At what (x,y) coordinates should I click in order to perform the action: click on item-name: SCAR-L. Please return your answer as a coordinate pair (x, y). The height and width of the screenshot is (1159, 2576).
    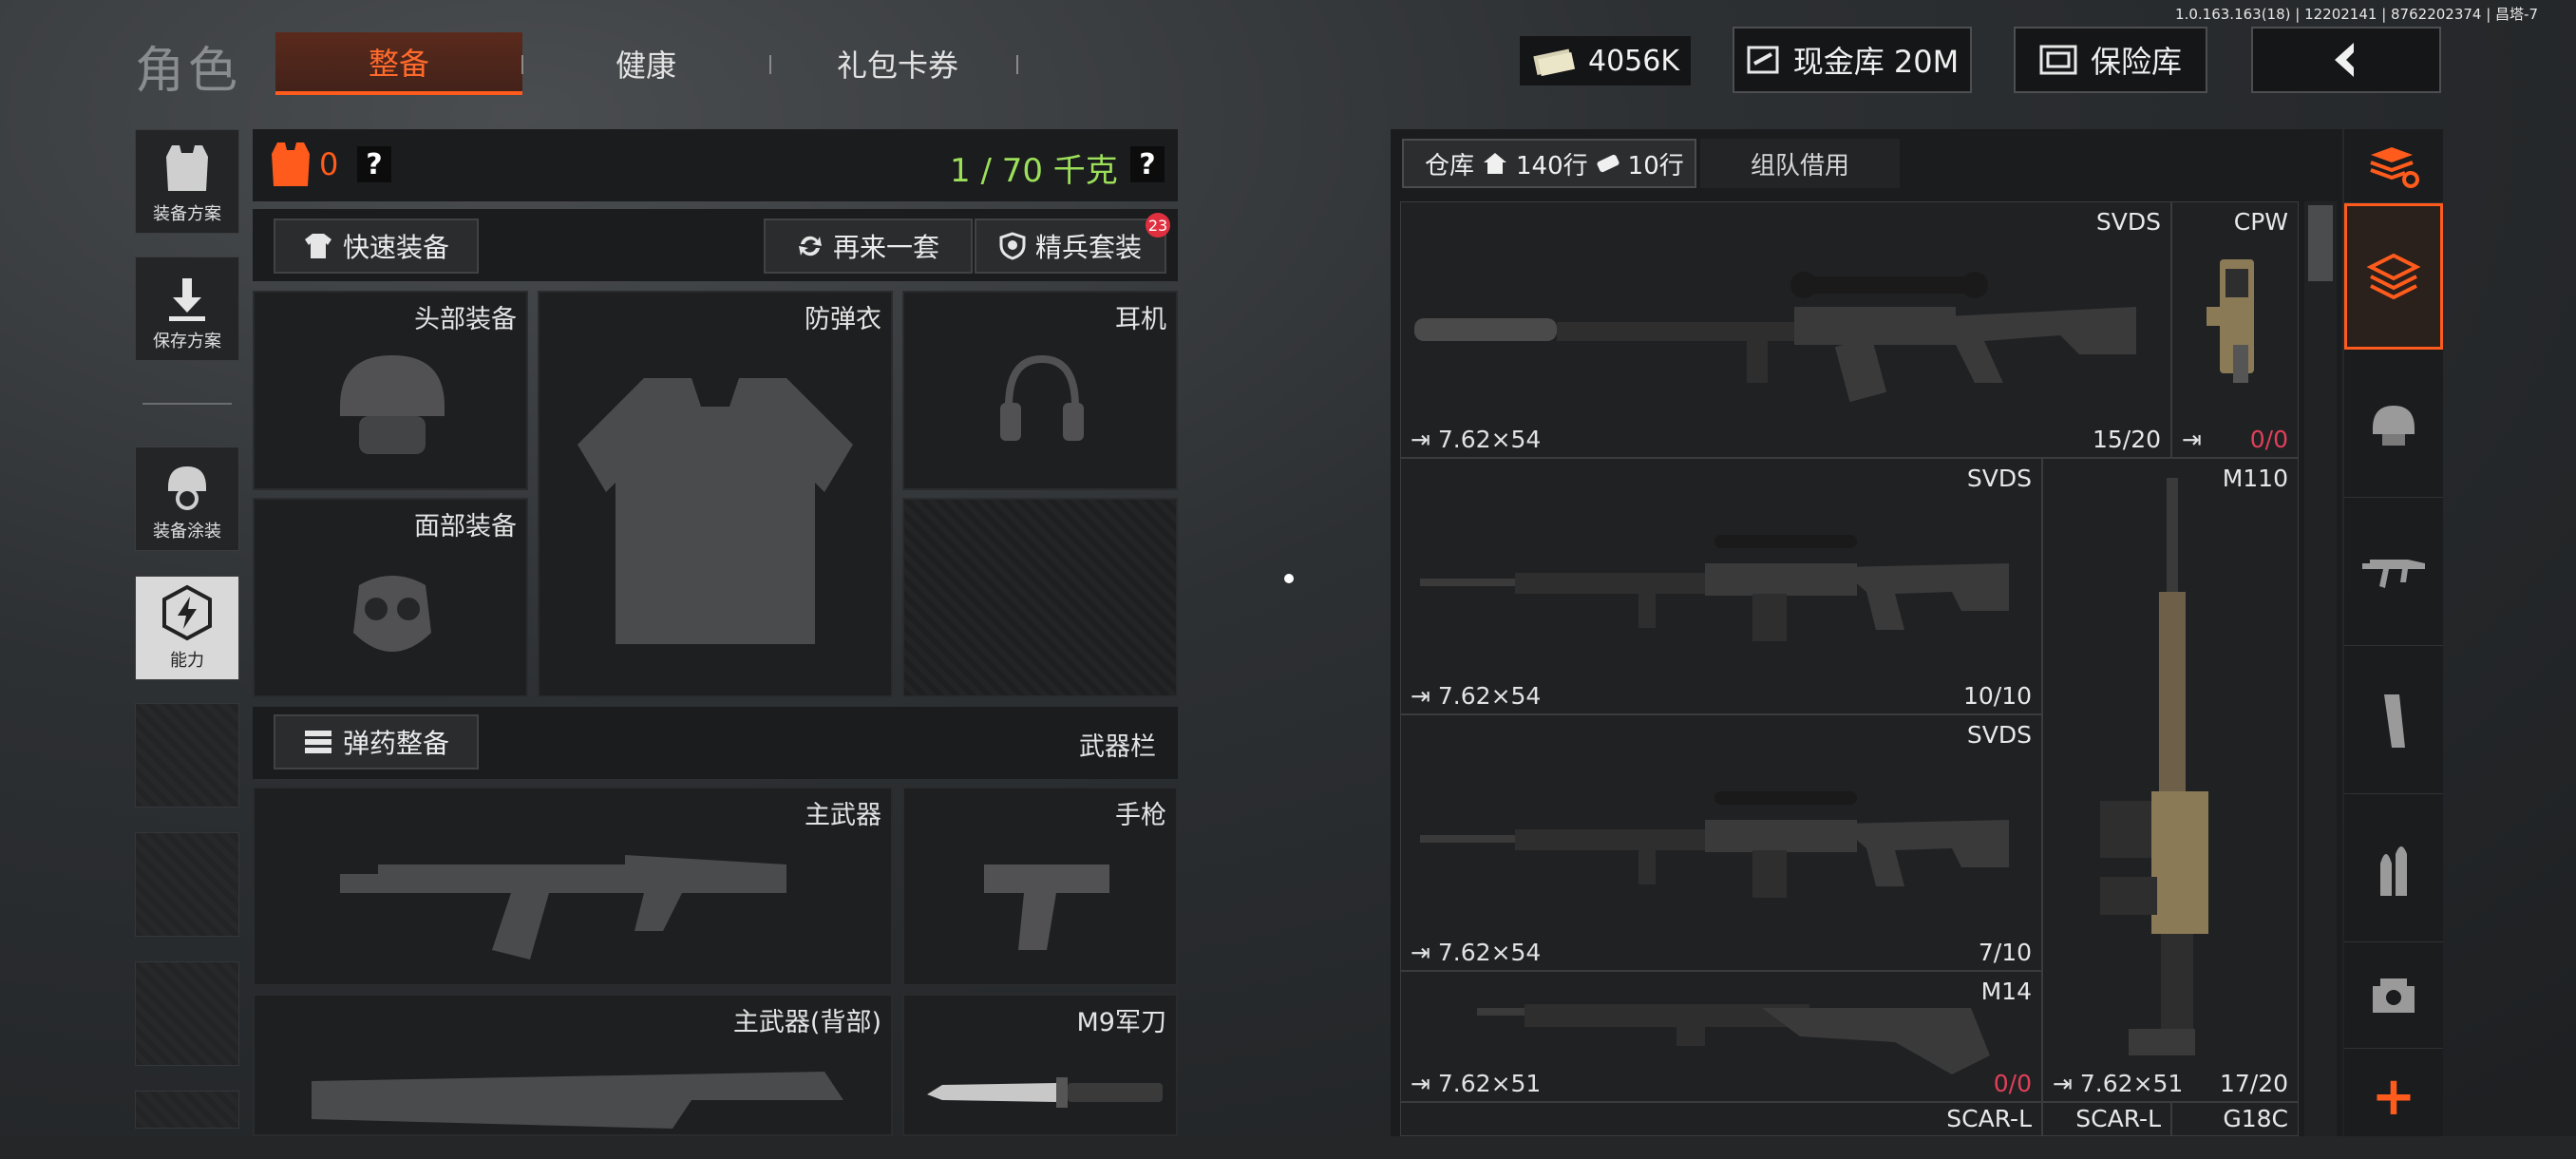
    Looking at the image, I should click on (2118, 1118).